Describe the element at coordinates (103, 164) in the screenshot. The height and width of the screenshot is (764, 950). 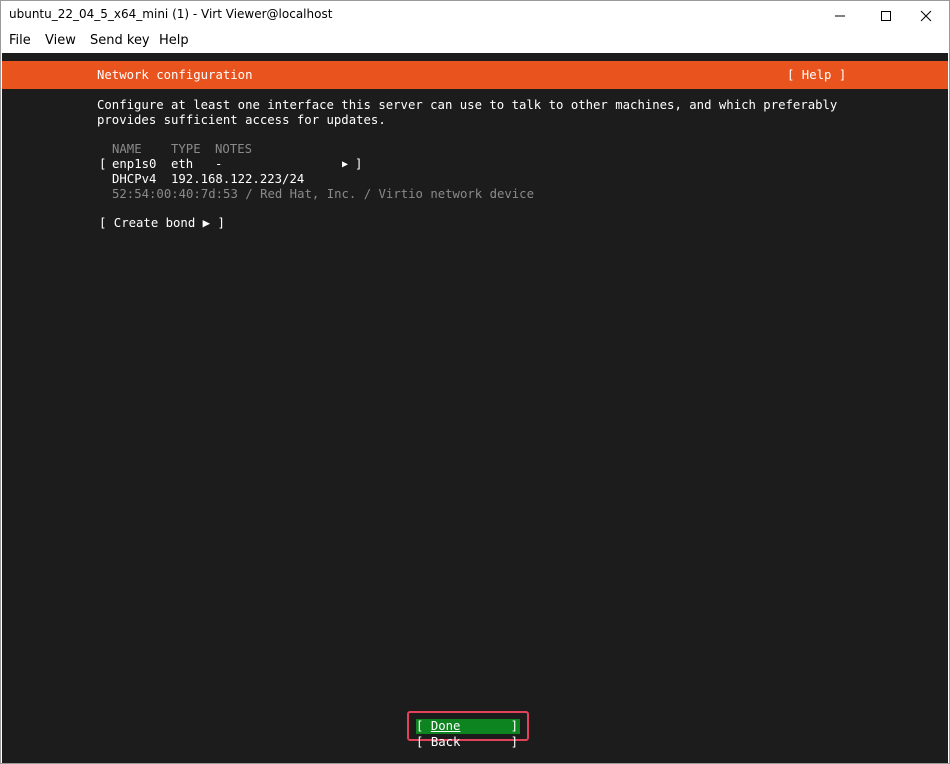
I see `interface-row-open-bracket: [` at that location.